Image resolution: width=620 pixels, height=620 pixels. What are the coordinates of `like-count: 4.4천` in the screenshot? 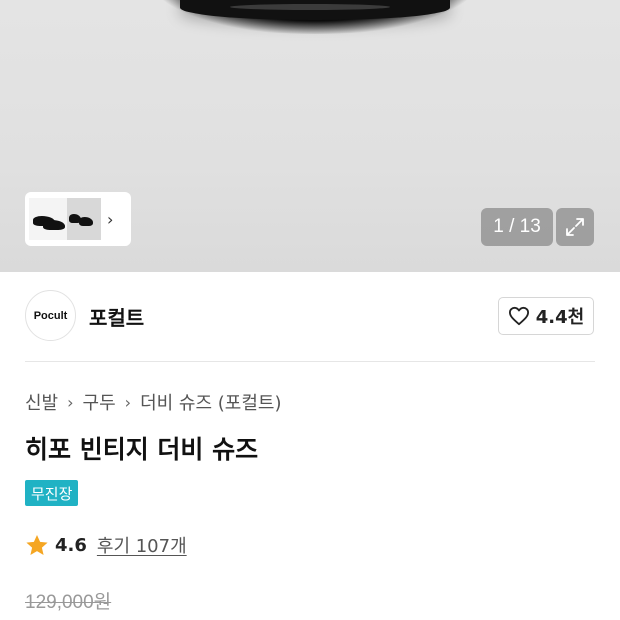 It's located at (560, 317).